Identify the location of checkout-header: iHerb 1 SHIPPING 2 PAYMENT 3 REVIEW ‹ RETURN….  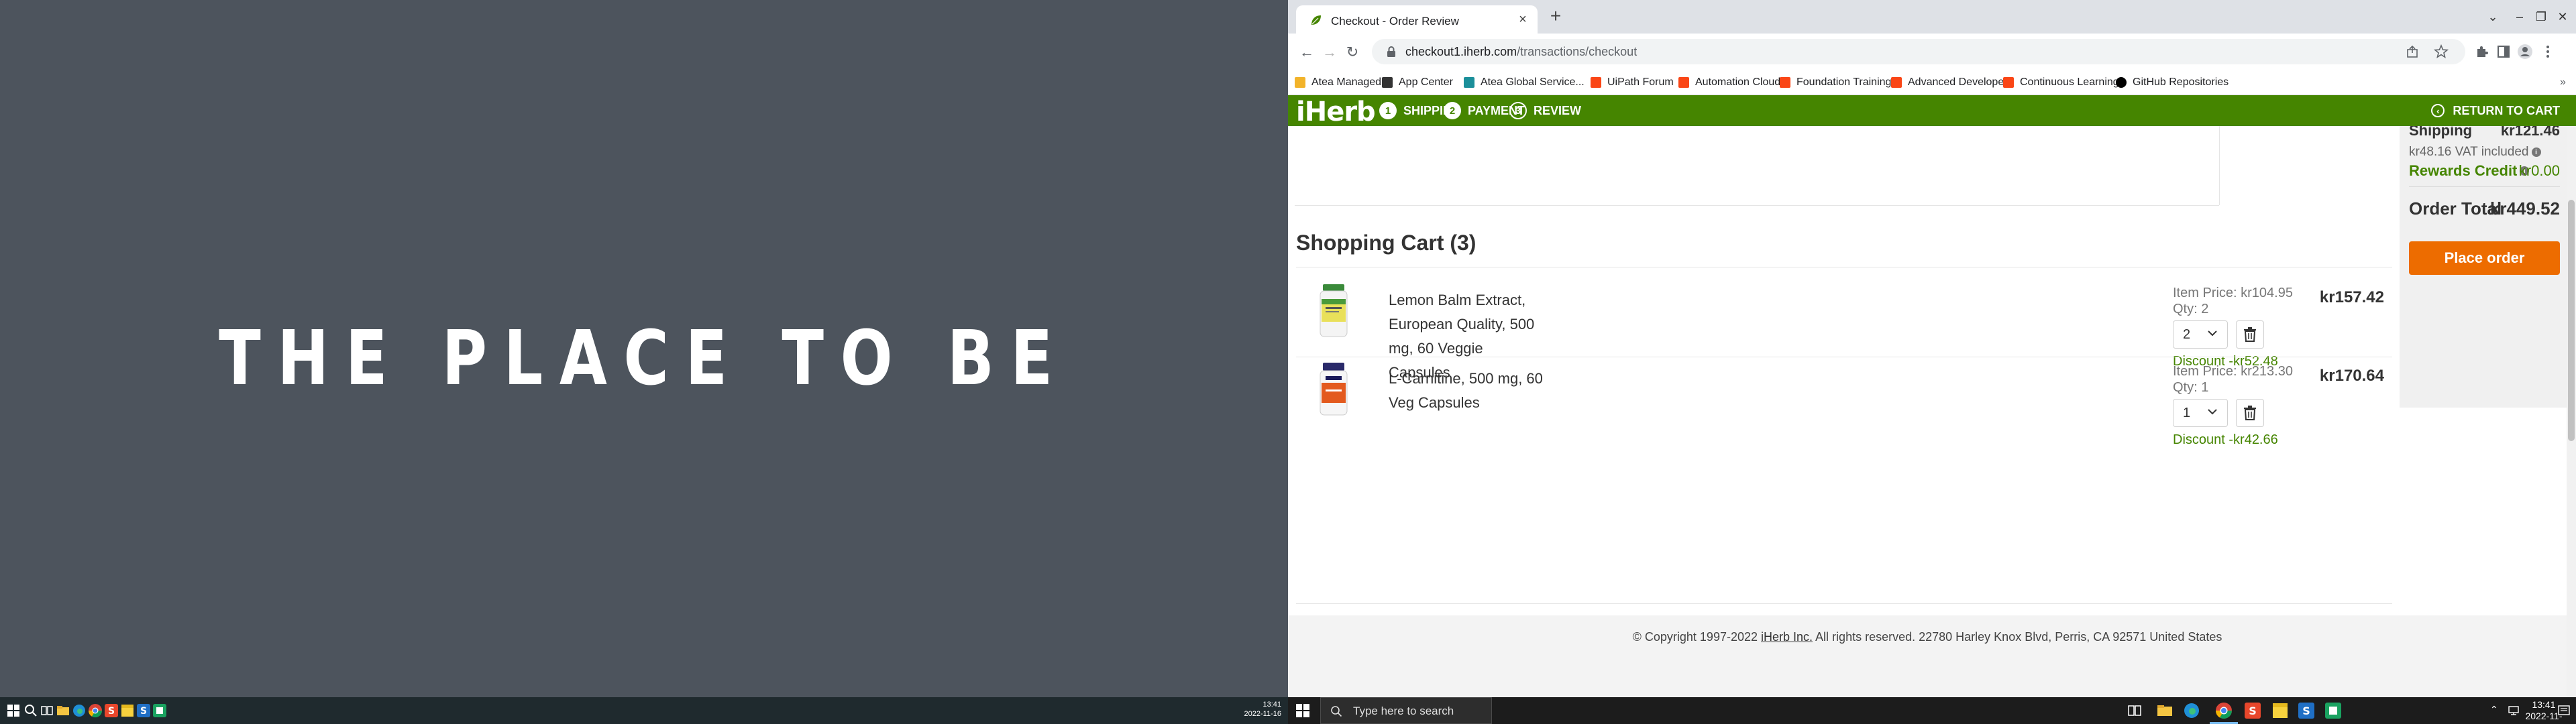
(1932, 111).